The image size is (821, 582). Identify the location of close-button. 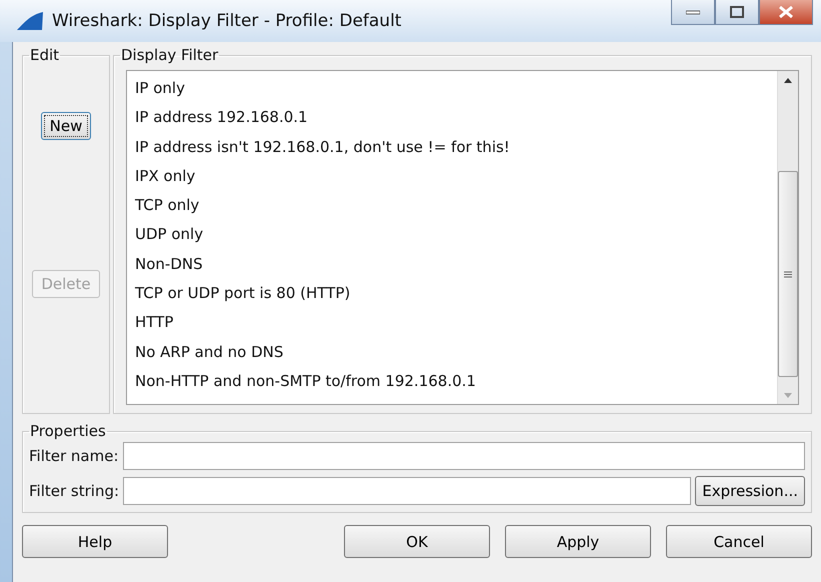
(786, 12).